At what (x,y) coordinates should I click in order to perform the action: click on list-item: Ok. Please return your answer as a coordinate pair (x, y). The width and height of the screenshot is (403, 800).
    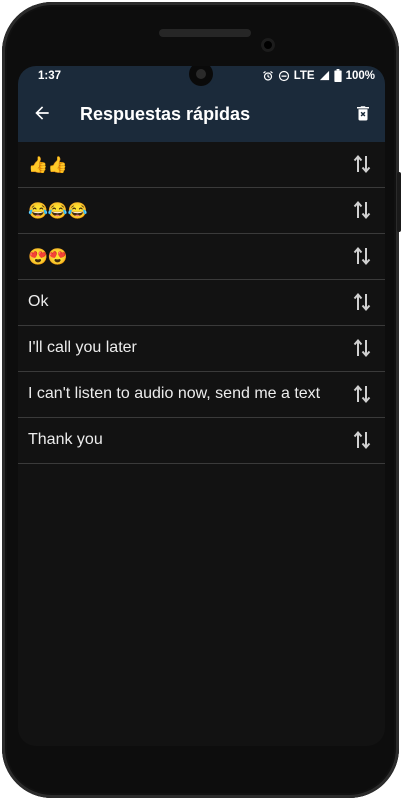
    Looking at the image, I should click on (201, 303).